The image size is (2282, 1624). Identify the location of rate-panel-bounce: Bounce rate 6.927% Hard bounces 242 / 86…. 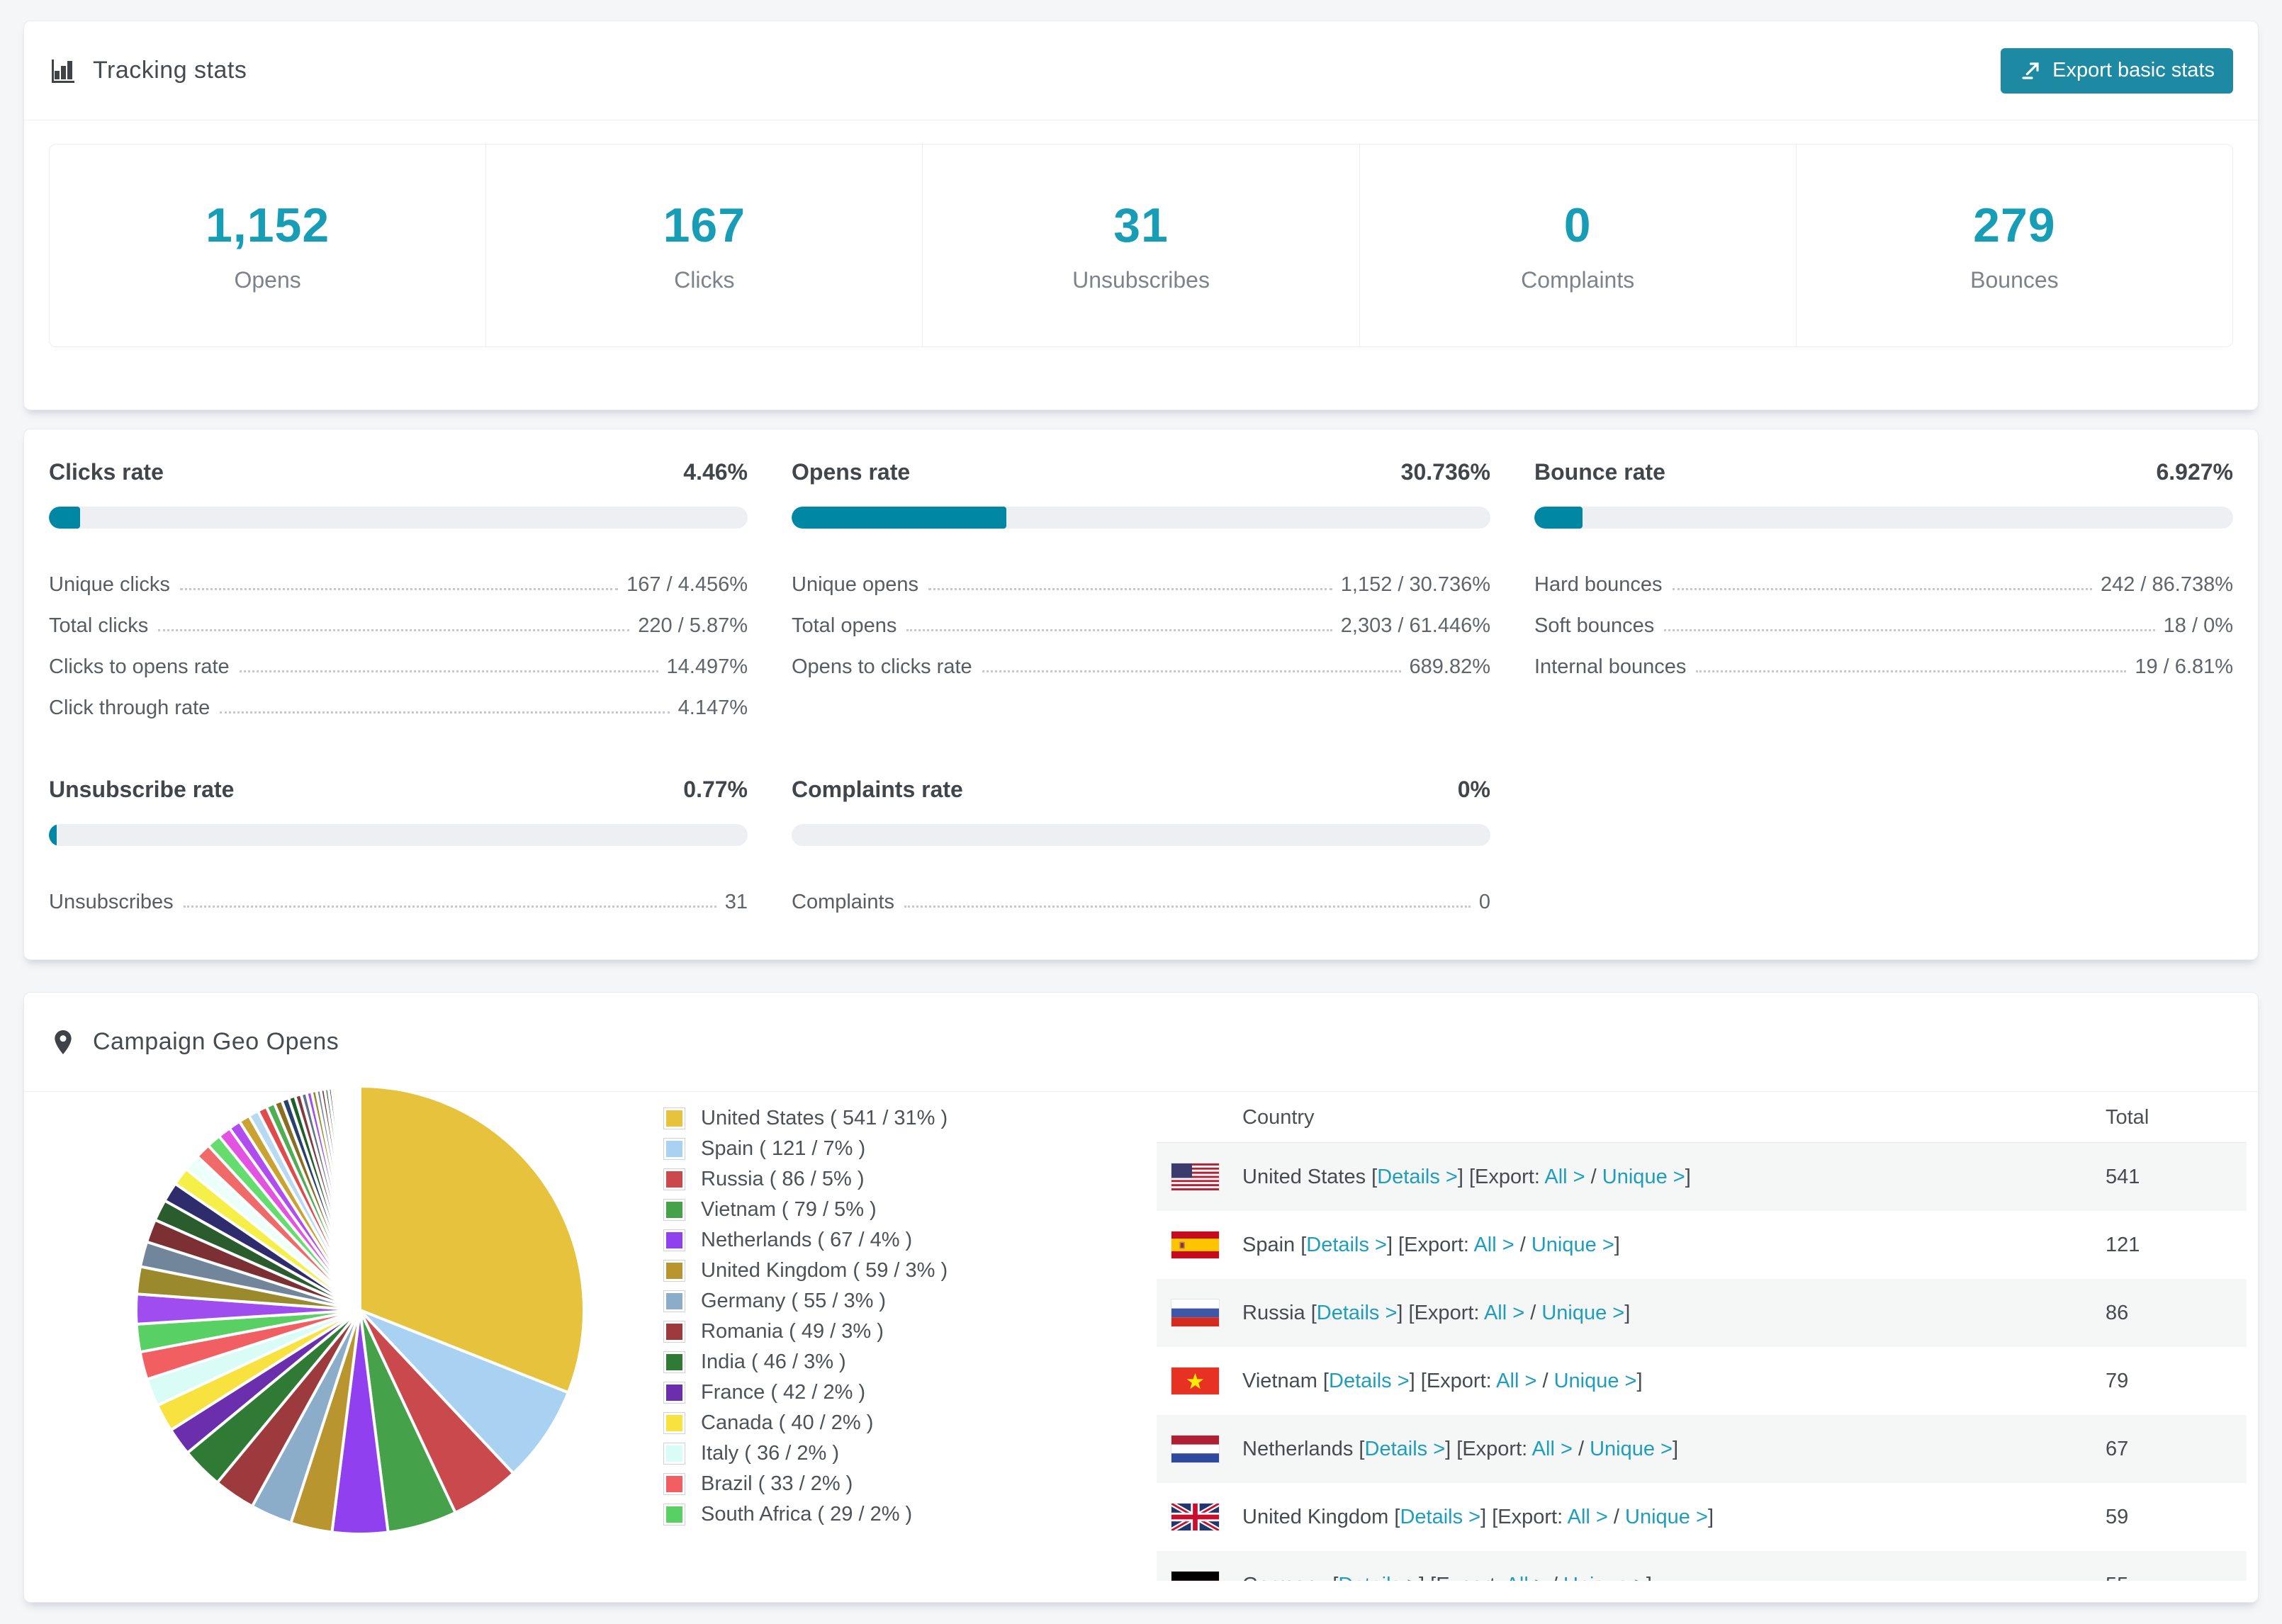
(1884, 590).